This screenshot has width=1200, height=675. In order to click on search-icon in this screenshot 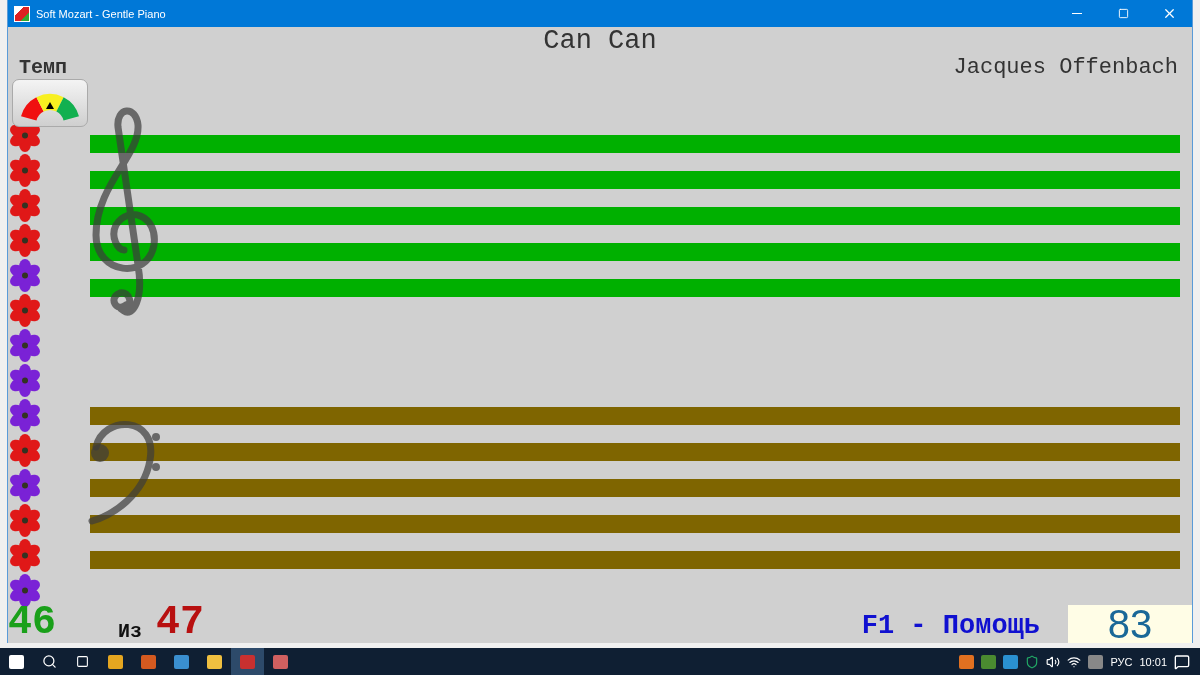, I will do `click(49, 661)`.